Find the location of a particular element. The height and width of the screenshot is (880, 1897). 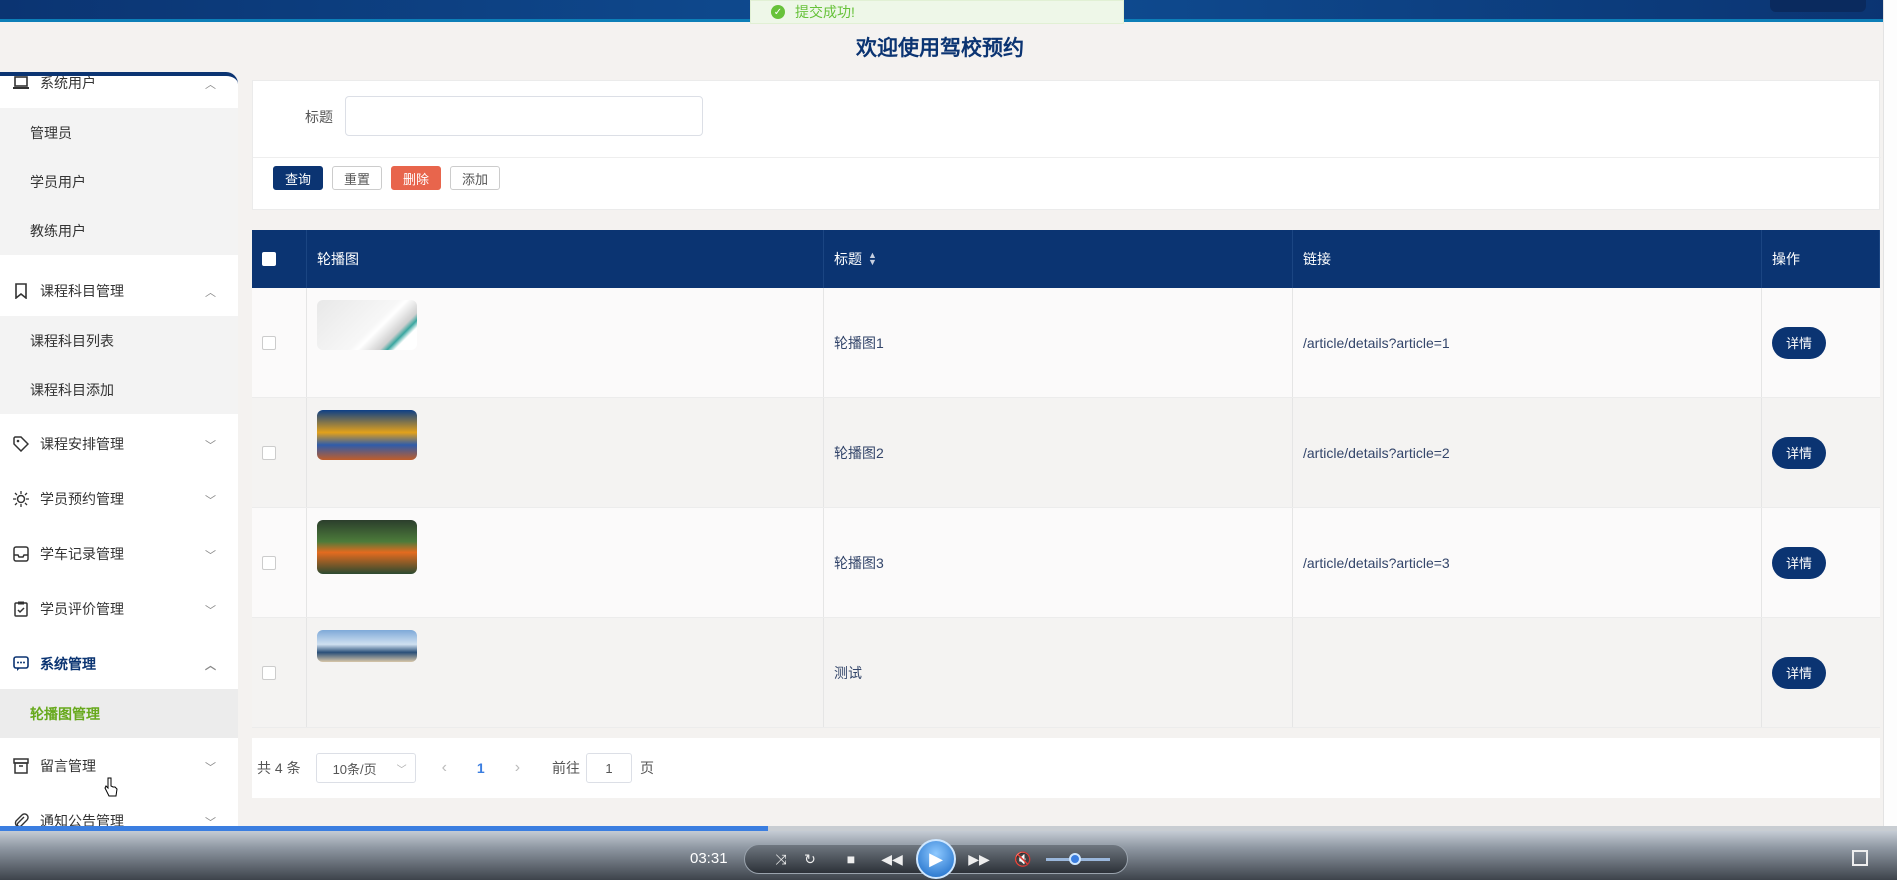

reset-button: 重置 is located at coordinates (357, 178).